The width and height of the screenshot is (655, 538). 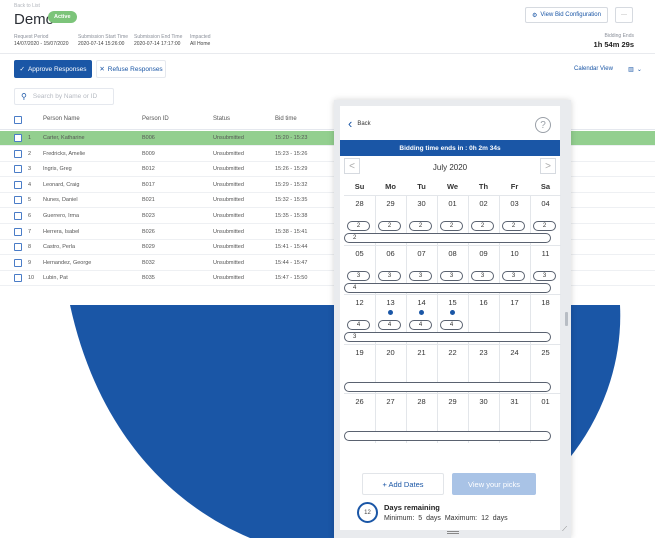 What do you see at coordinates (548, 166) in the screenshot?
I see `next-month-button: >` at bounding box center [548, 166].